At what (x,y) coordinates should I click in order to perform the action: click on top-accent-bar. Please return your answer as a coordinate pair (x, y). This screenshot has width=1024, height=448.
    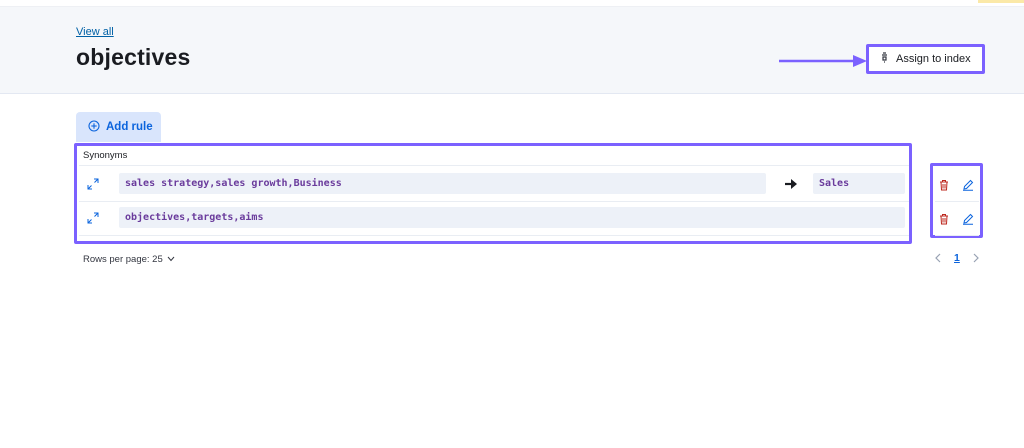
    Looking at the image, I should click on (1001, 1).